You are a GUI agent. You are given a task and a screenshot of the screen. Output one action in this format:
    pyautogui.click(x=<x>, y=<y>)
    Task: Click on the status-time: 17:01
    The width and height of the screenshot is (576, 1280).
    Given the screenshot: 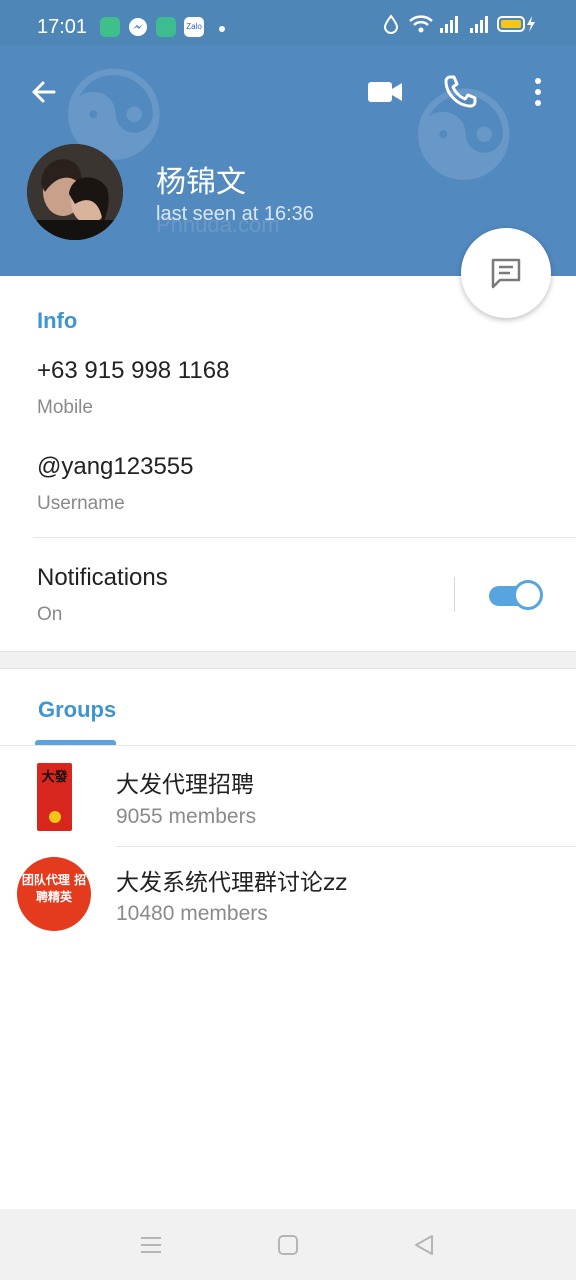 What is the action you would take?
    pyautogui.click(x=62, y=27)
    